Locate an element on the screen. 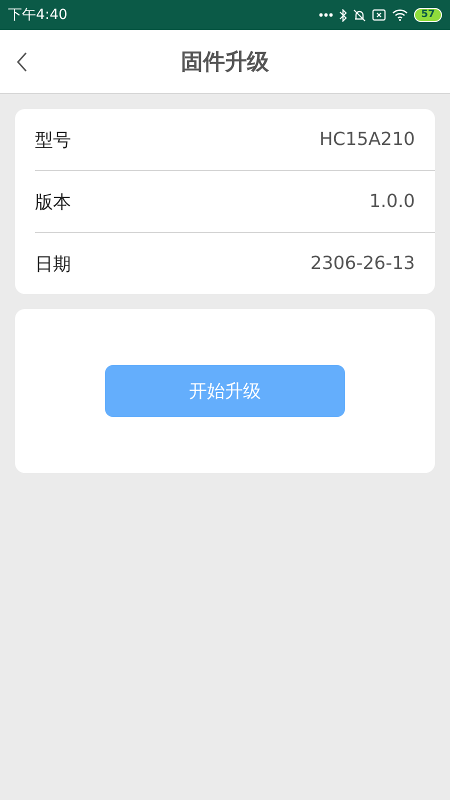 Image resolution: width=450 pixels, height=800 pixels. info-label: 版本 is located at coordinates (53, 202).